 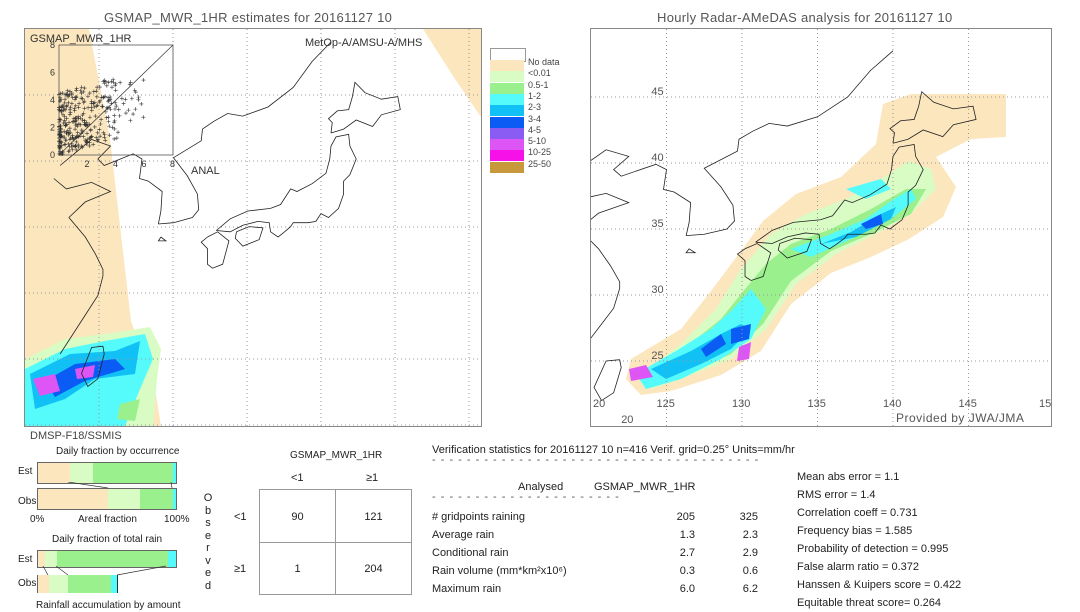 What do you see at coordinates (537, 141) in the screenshot?
I see `legend-label: 5-10` at bounding box center [537, 141].